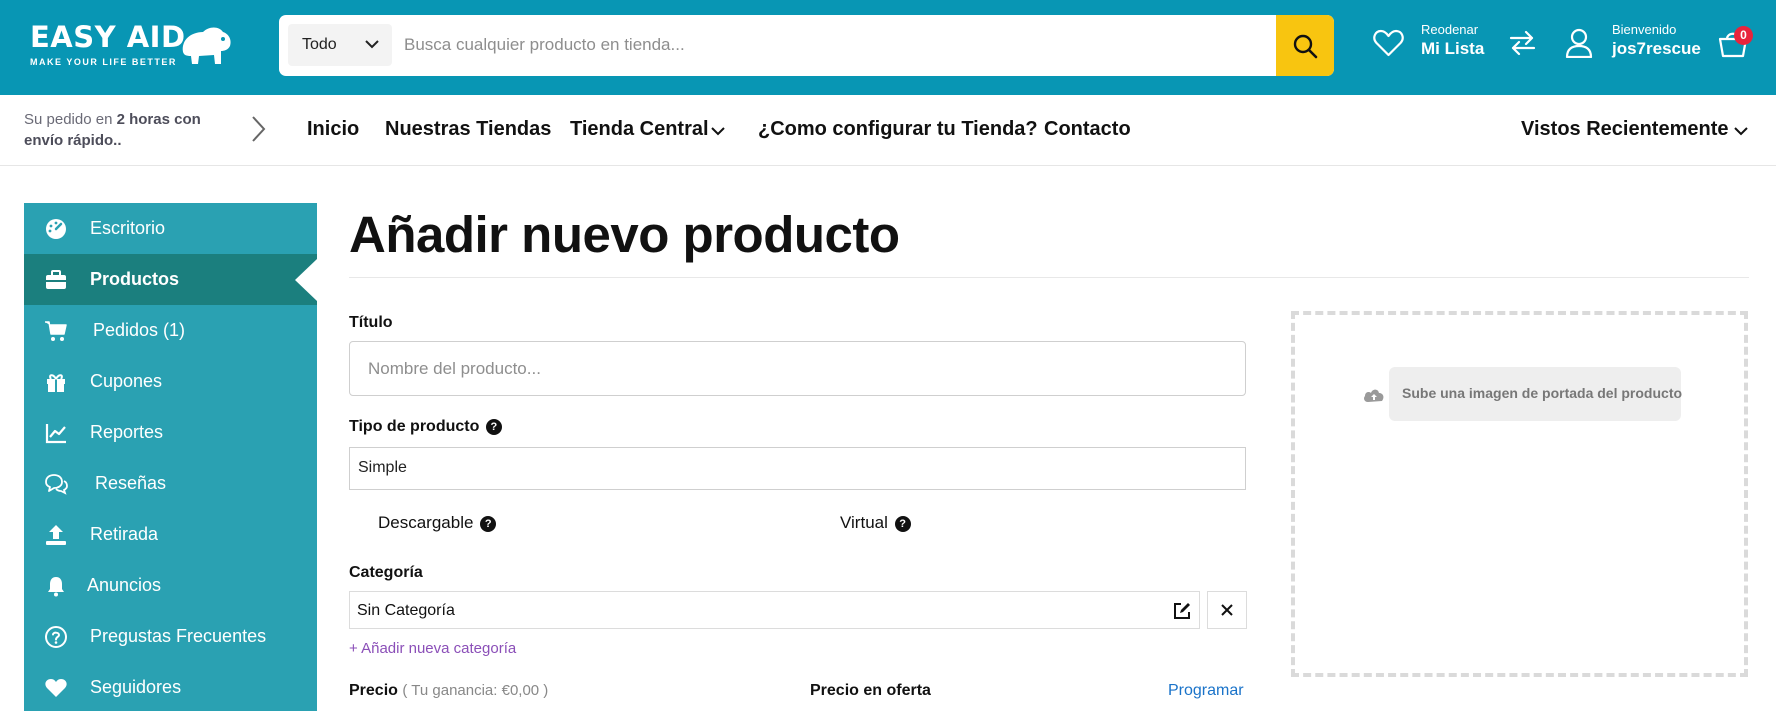 The height and width of the screenshot is (711, 1776). Describe the element at coordinates (206, 45) in the screenshot. I see `capybara-logo-icon` at that location.